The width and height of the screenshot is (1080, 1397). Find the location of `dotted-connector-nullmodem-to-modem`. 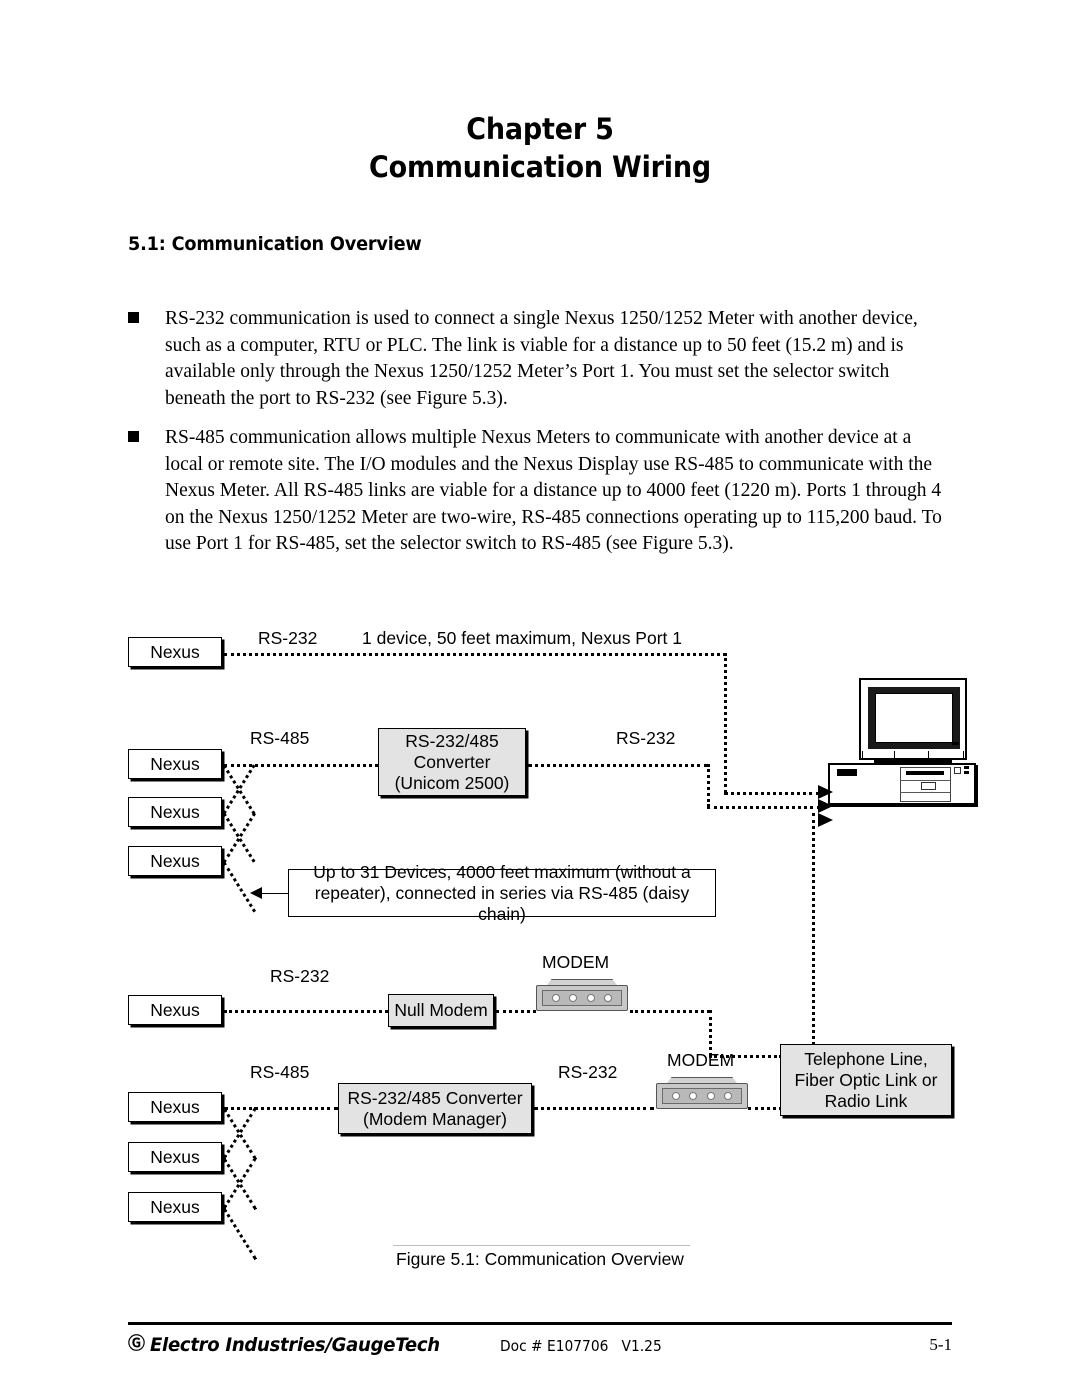

dotted-connector-nullmodem-to-modem is located at coordinates (516, 1011).